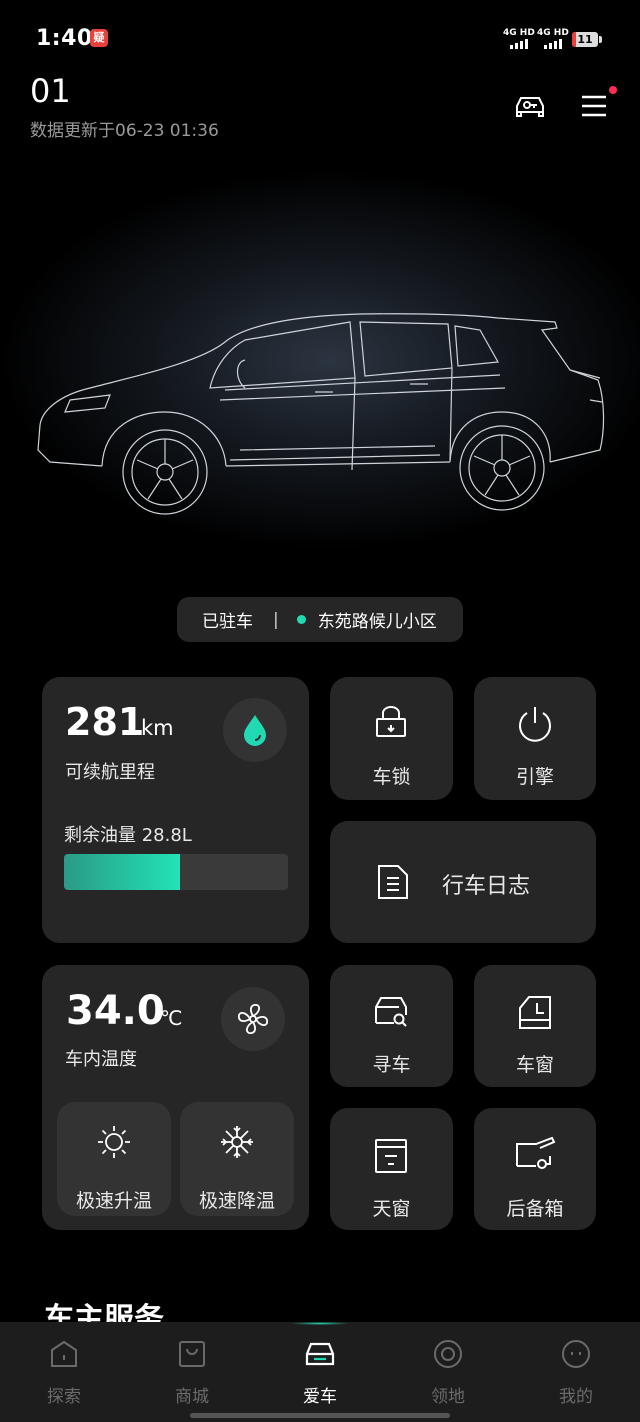 This screenshot has width=640, height=1422. What do you see at coordinates (50, 91) in the screenshot?
I see `car-name: 01` at bounding box center [50, 91].